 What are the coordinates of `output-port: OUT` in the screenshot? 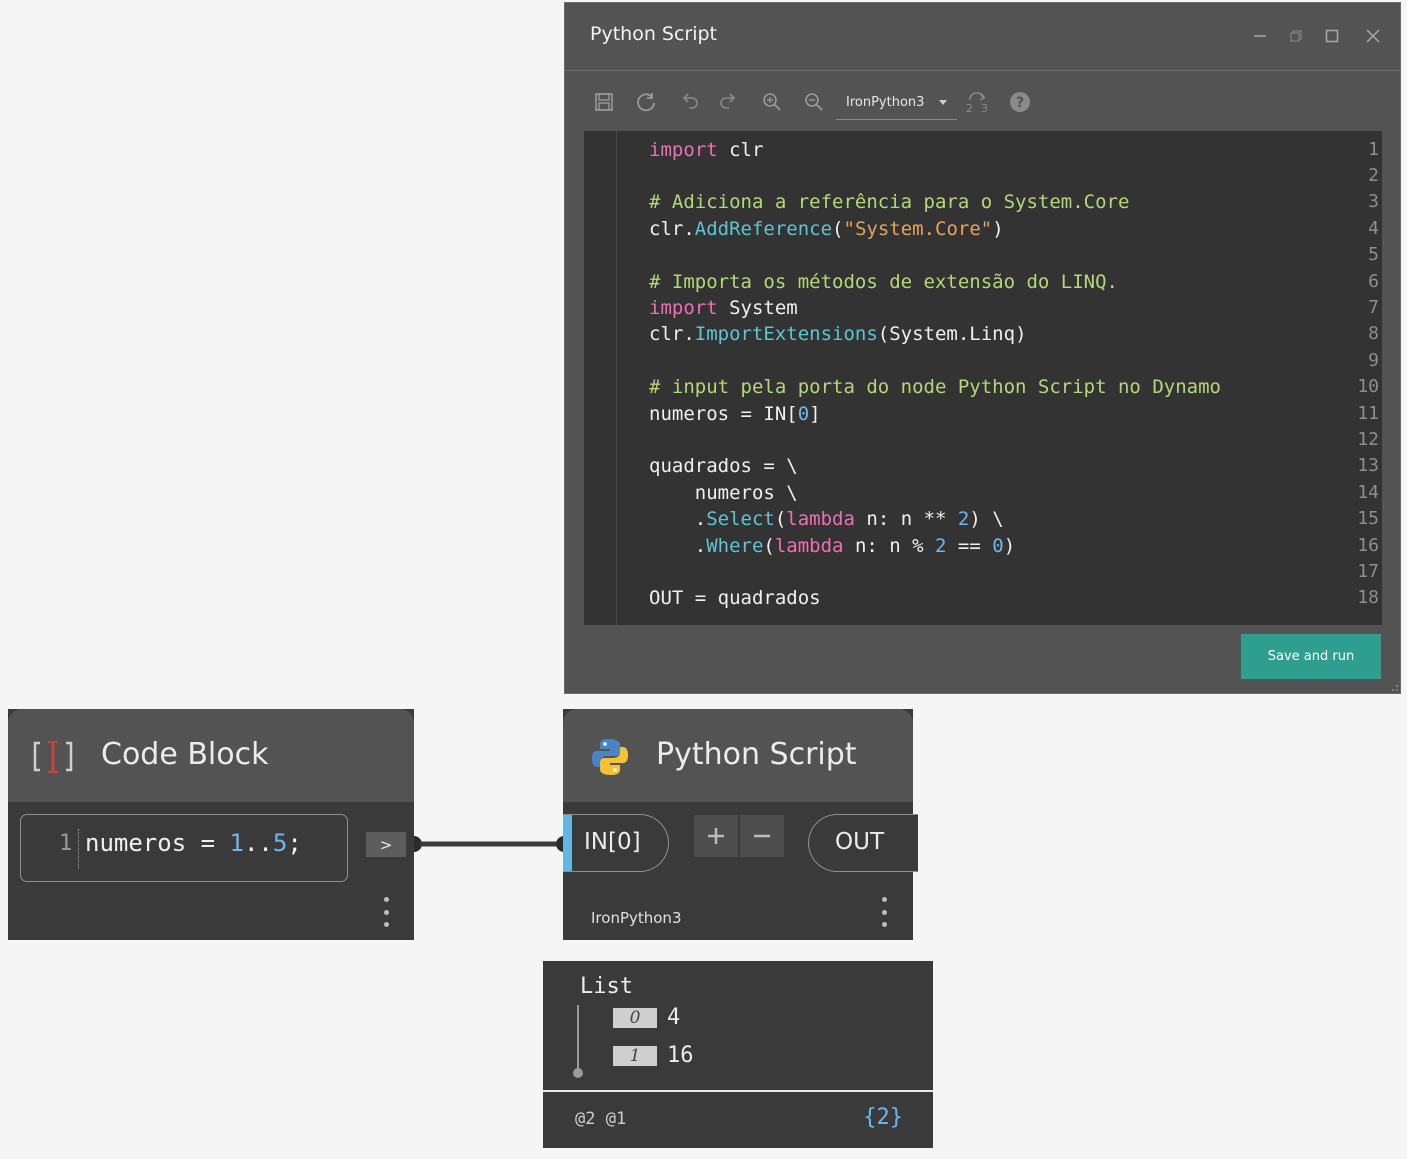 It's located at (863, 843).